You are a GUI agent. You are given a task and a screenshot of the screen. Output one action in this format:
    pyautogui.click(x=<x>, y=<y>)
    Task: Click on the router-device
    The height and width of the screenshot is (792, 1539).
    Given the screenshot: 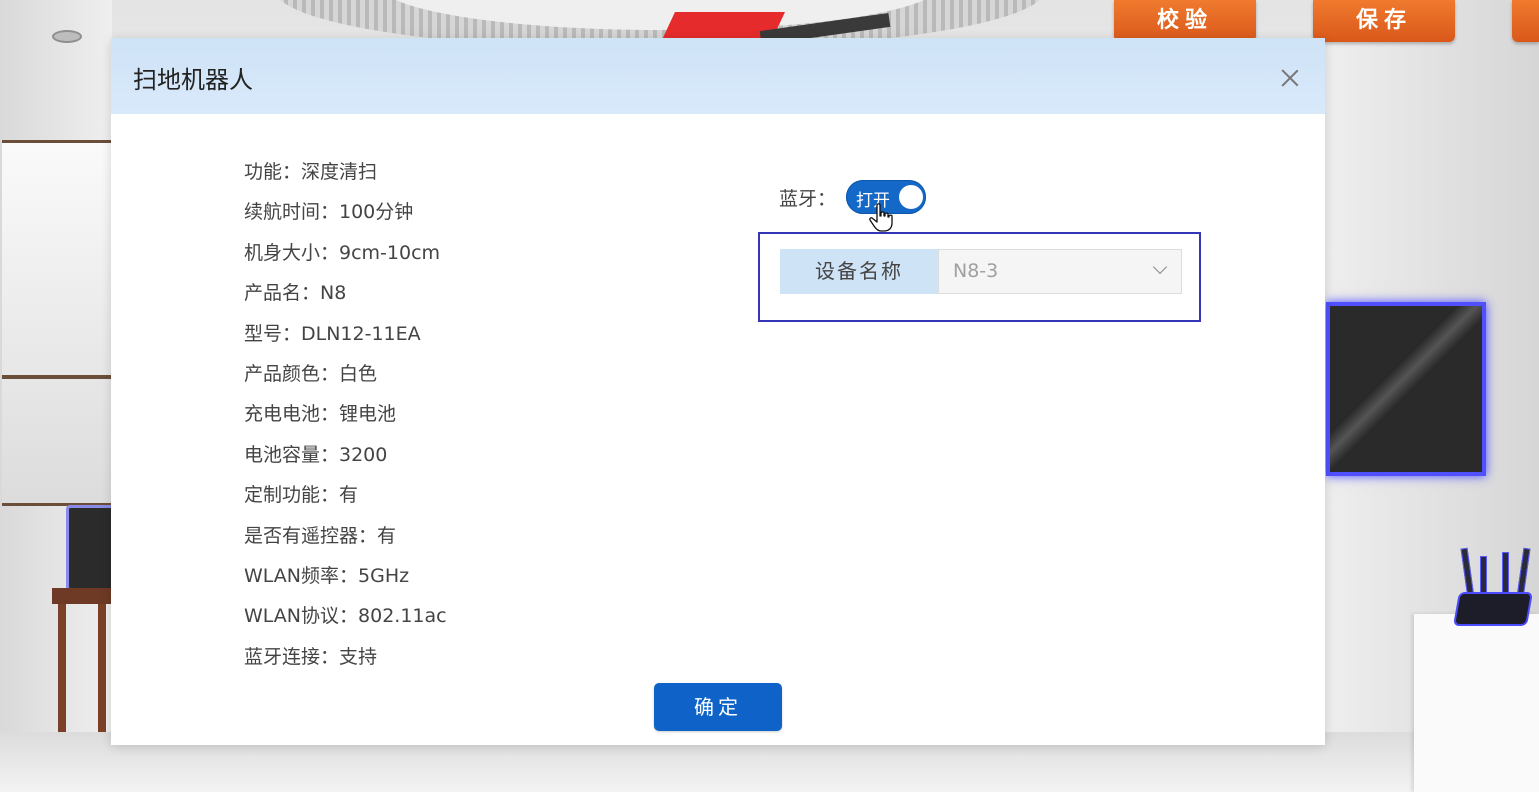 What is the action you would take?
    pyautogui.click(x=1493, y=609)
    